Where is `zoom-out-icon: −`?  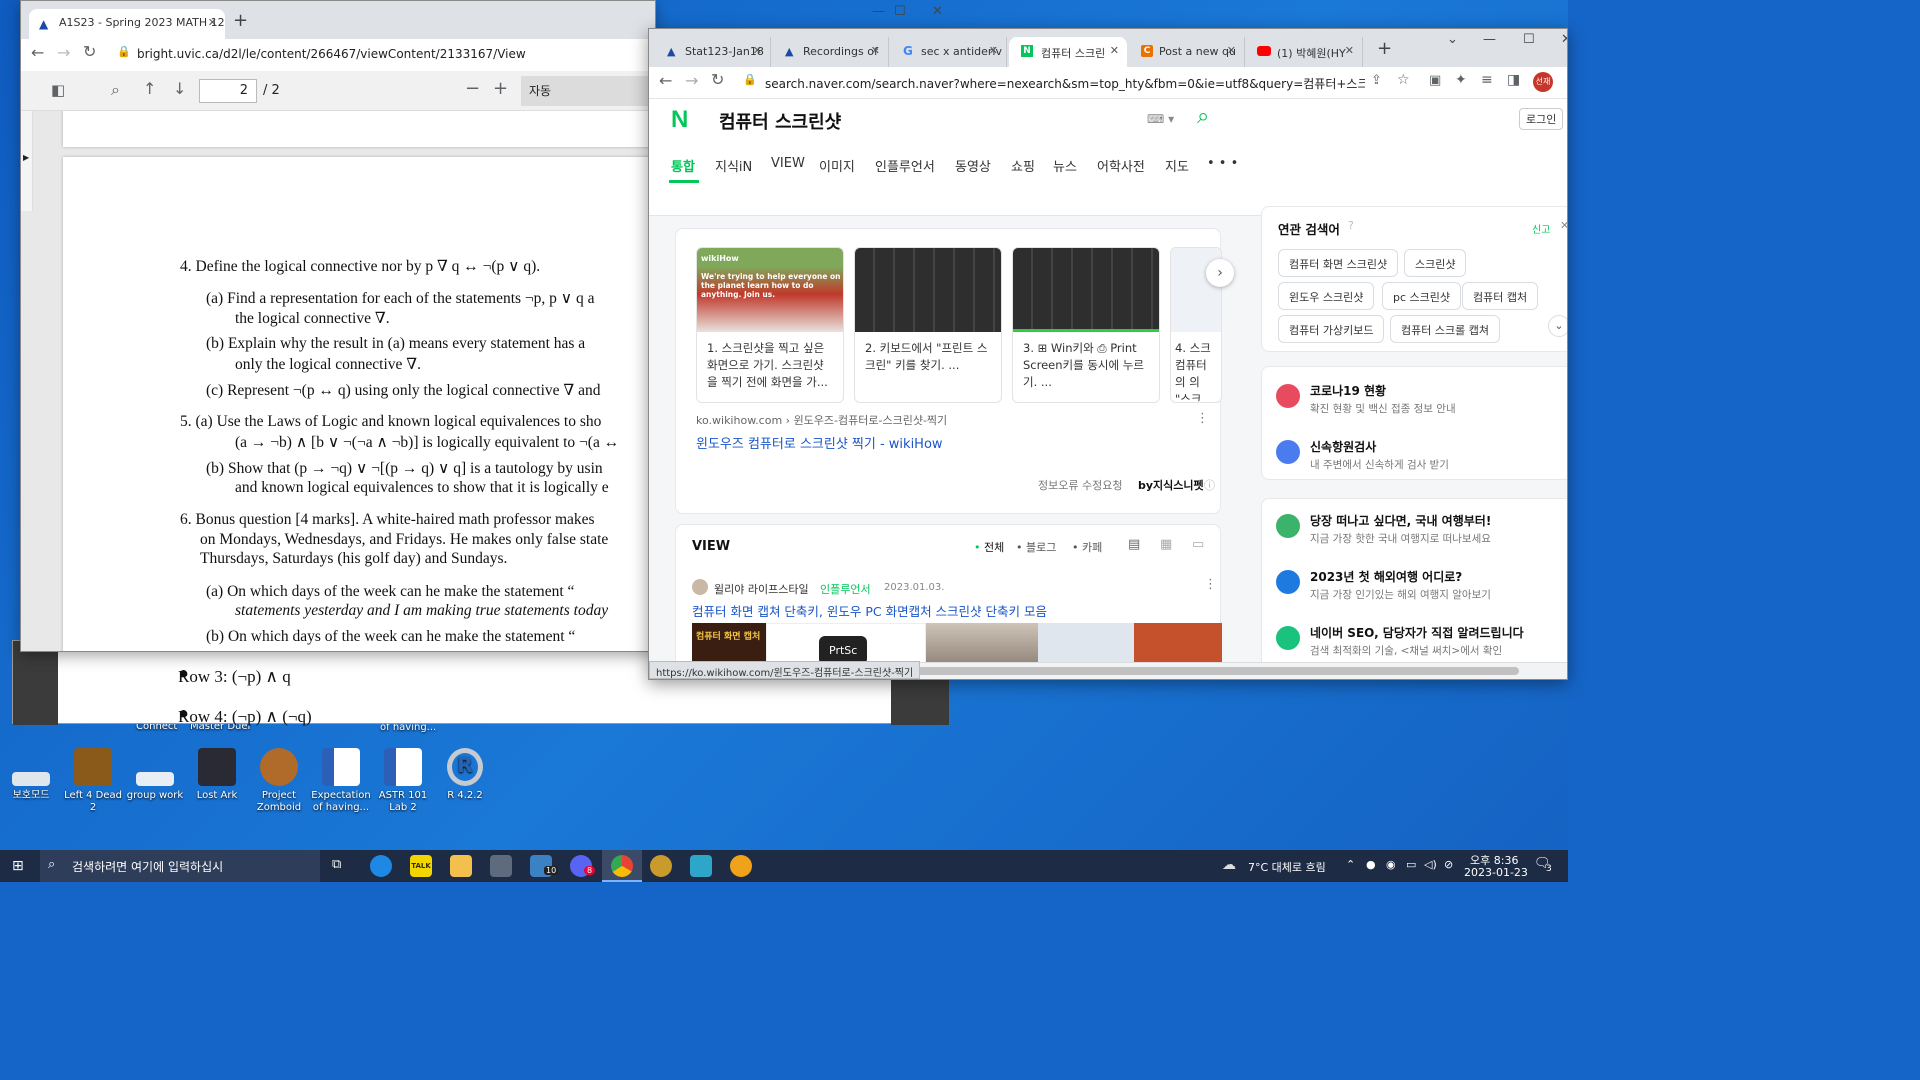 zoom-out-icon: − is located at coordinates (472, 88).